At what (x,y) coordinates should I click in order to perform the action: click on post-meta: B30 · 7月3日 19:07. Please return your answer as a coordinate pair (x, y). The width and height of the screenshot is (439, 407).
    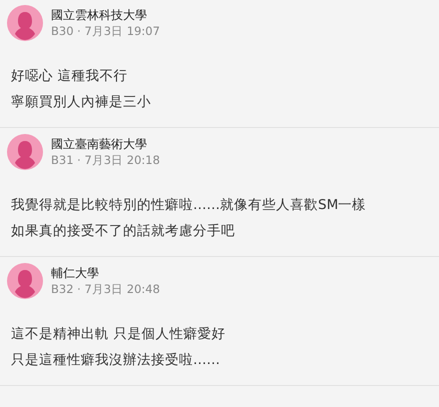
    Looking at the image, I should click on (105, 31).